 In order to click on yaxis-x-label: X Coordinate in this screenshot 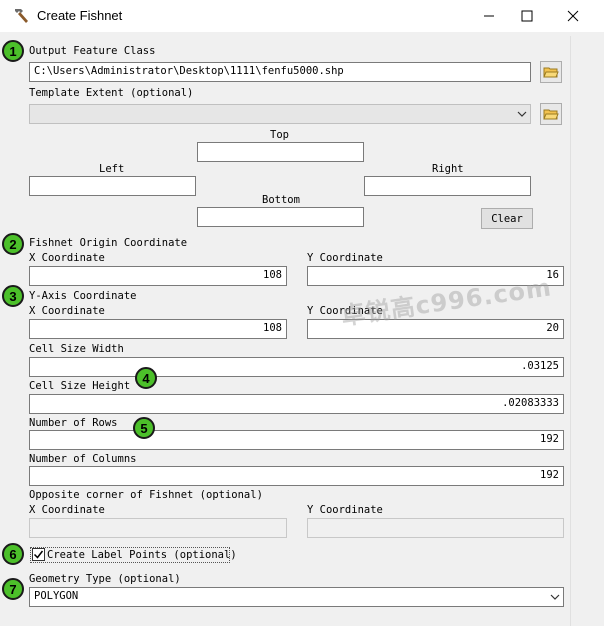, I will do `click(67, 311)`.